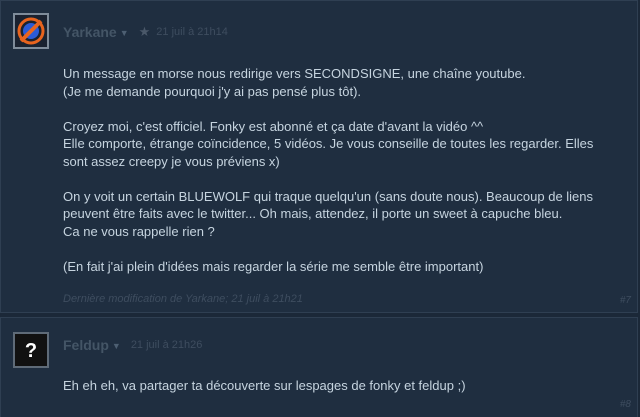 The height and width of the screenshot is (417, 640). What do you see at coordinates (625, 300) in the screenshot?
I see `comment-number: #7` at bounding box center [625, 300].